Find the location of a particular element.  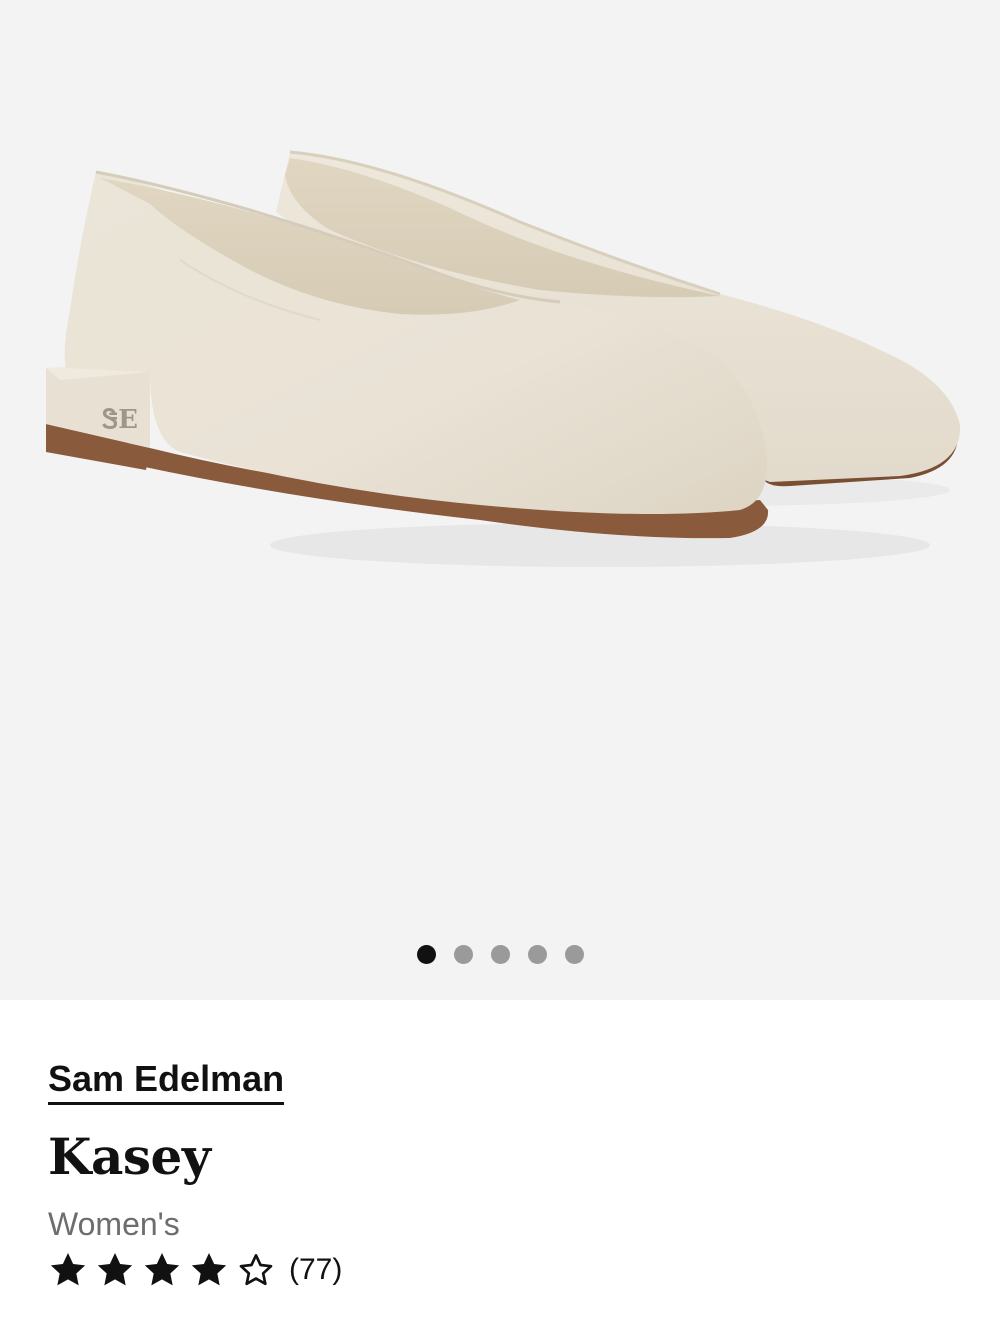

review-count: (77) is located at coordinates (315, 1270).